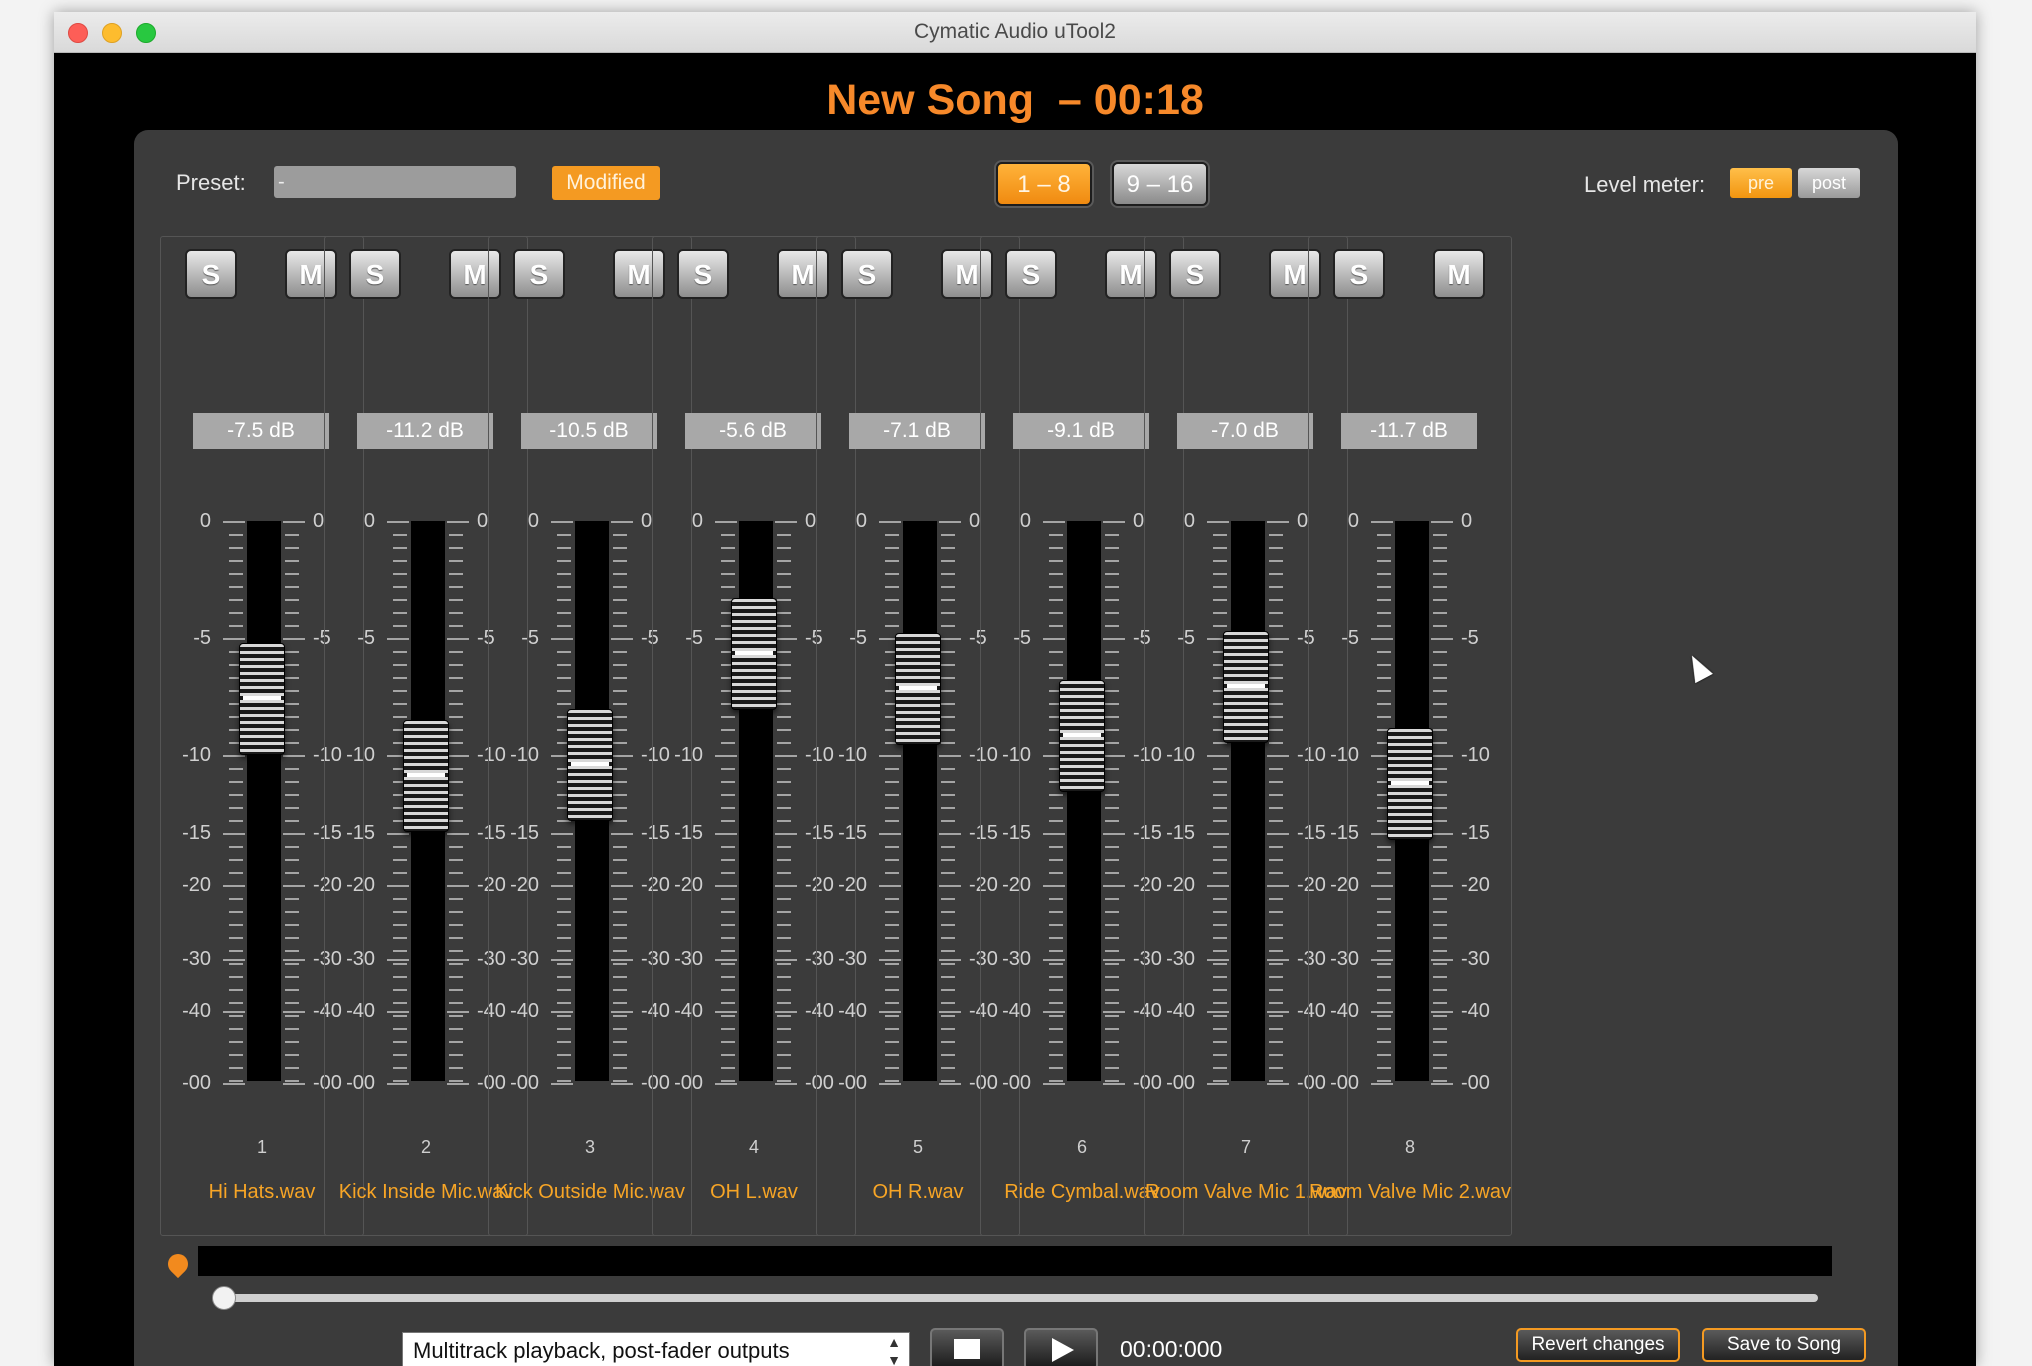 The height and width of the screenshot is (1366, 2032). I want to click on save-to-song-button: Save to Song, so click(1784, 1345).